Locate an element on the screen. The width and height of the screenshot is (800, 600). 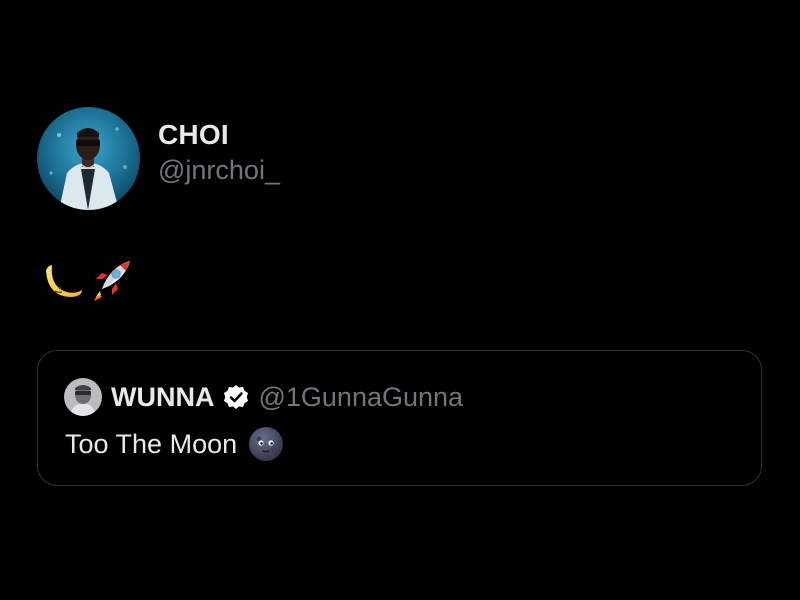
author-names: CHOI @jnrchoi_ is located at coordinates (219, 153).